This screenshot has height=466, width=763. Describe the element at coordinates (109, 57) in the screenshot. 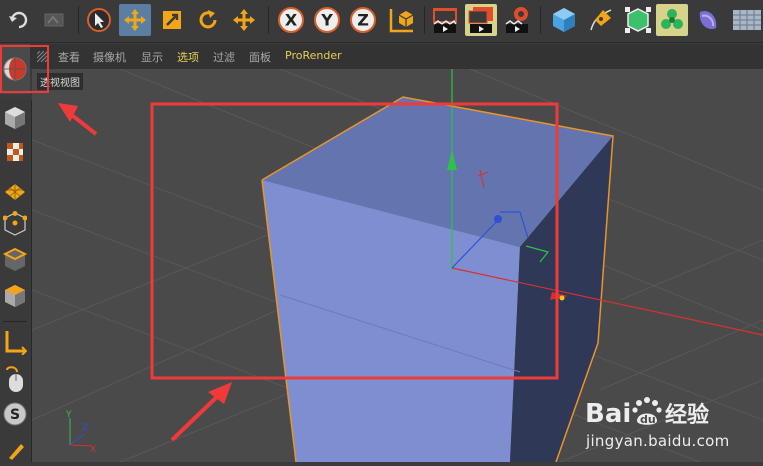

I see `menu-cameras: 摄像机` at that location.